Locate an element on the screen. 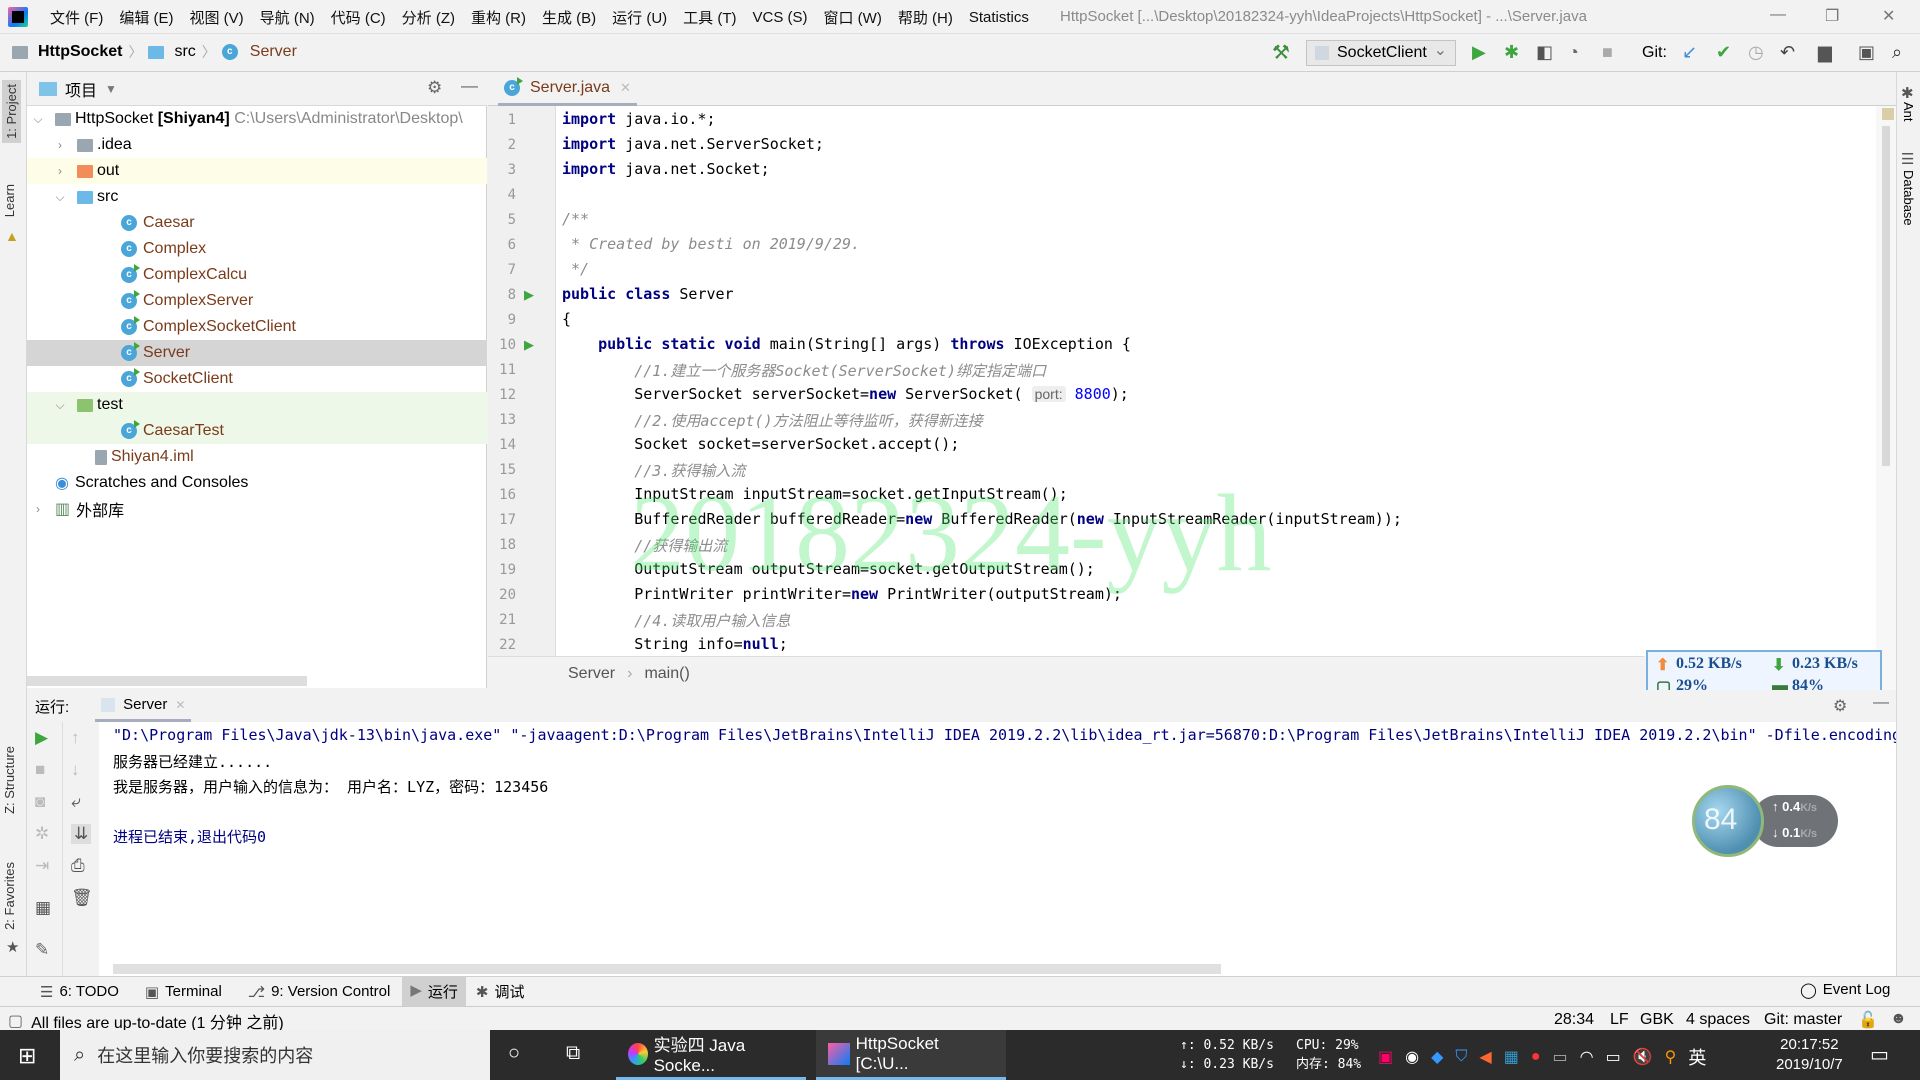  tab-ant: Ant is located at coordinates (1908, 112).